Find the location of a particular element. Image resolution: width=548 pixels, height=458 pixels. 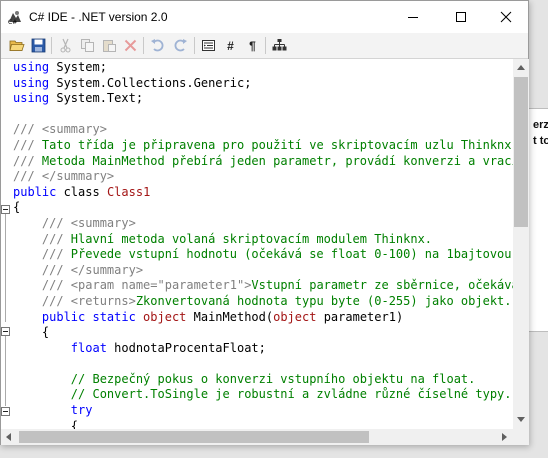

code-token: class is located at coordinates (78, 191).